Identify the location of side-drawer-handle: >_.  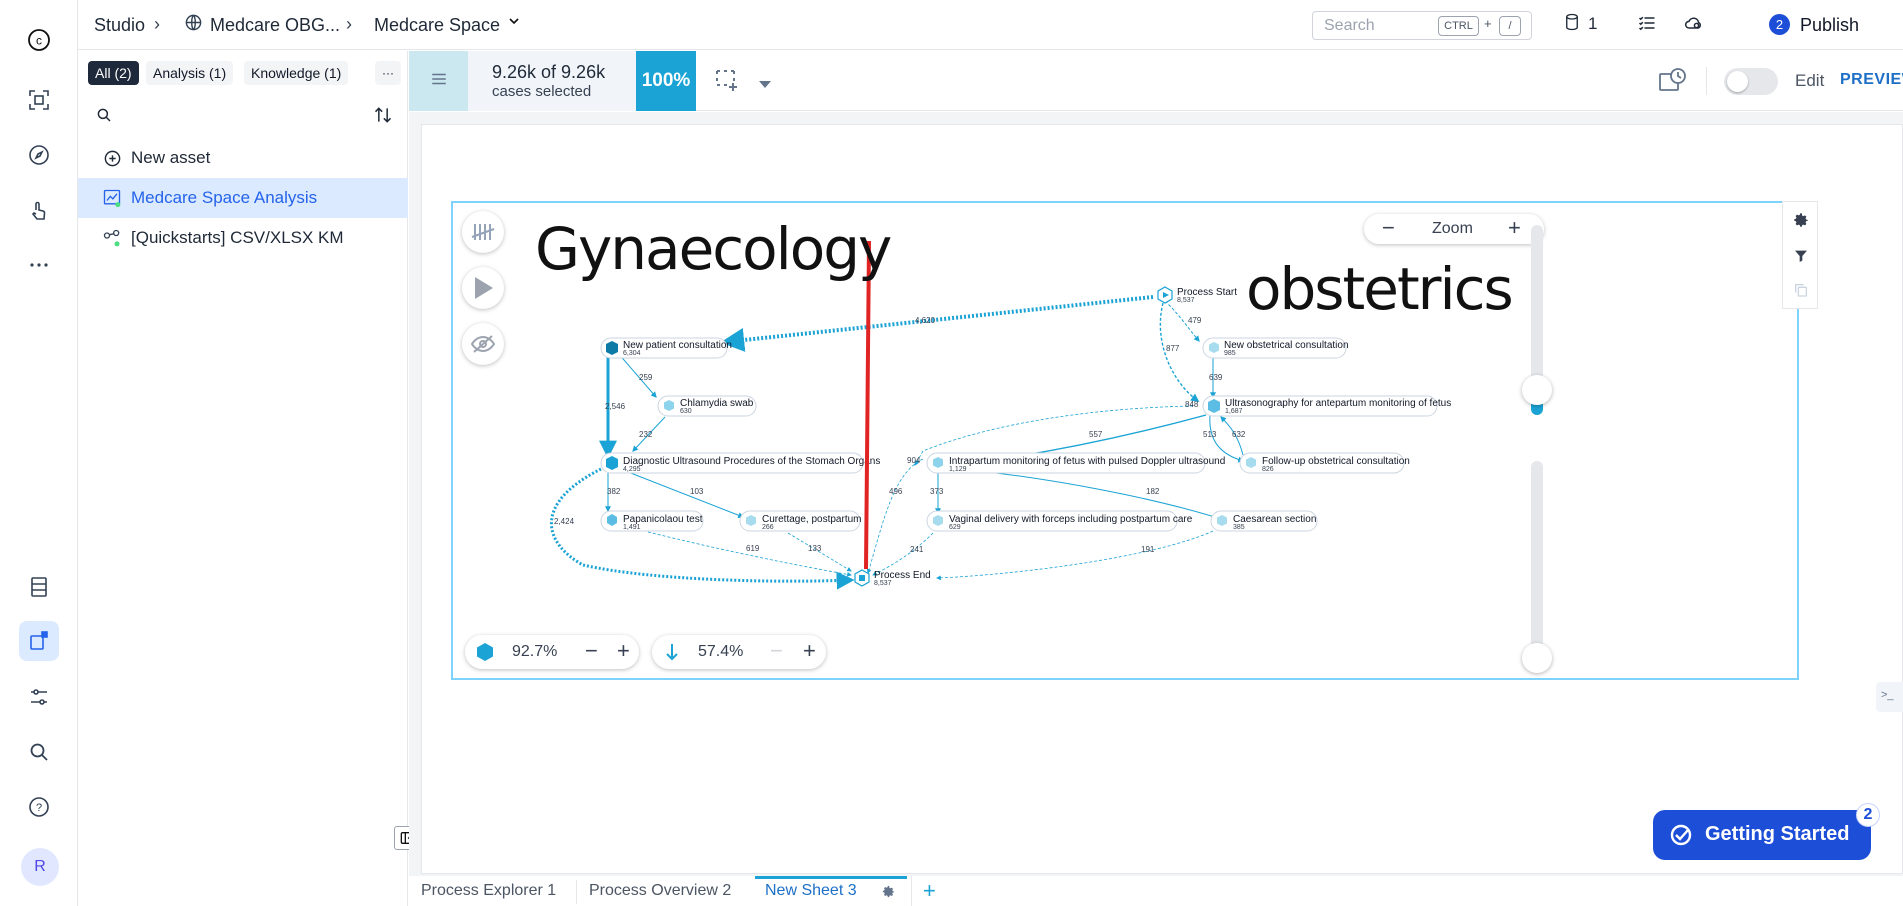
(1889, 697).